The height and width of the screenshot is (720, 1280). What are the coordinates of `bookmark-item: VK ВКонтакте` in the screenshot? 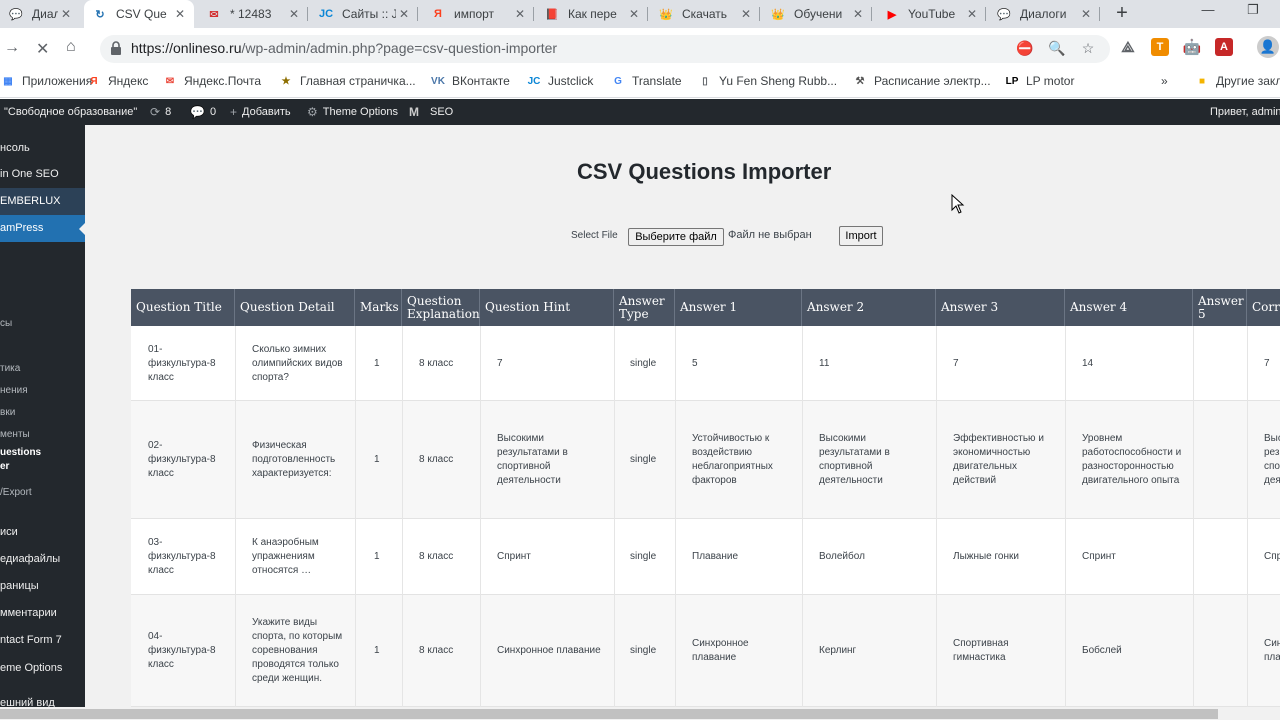 It's located at (470, 81).